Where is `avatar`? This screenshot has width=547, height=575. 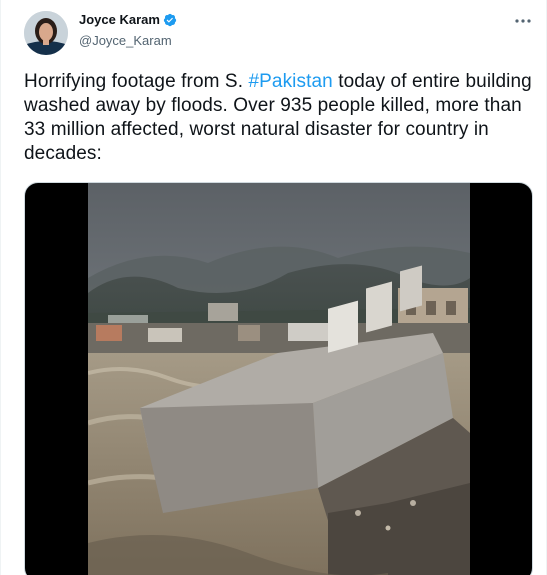 avatar is located at coordinates (46, 33).